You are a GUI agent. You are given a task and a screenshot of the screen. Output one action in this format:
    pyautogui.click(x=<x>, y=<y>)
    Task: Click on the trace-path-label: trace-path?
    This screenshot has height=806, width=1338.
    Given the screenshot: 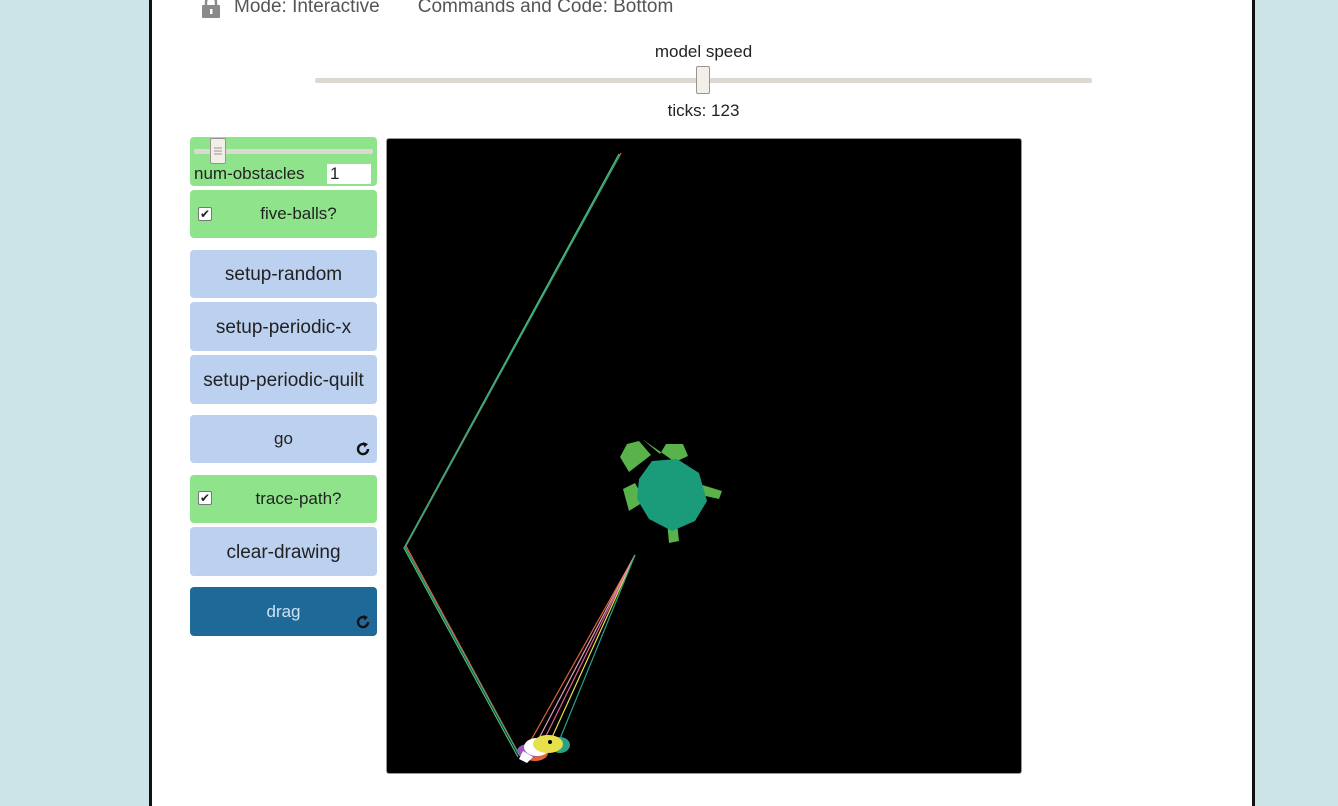 What is the action you would take?
    pyautogui.click(x=298, y=498)
    